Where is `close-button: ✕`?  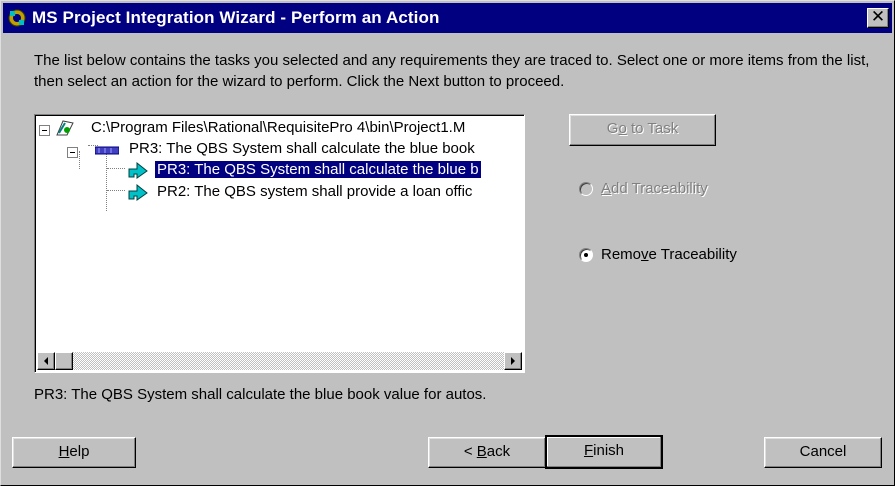 close-button: ✕ is located at coordinates (878, 17).